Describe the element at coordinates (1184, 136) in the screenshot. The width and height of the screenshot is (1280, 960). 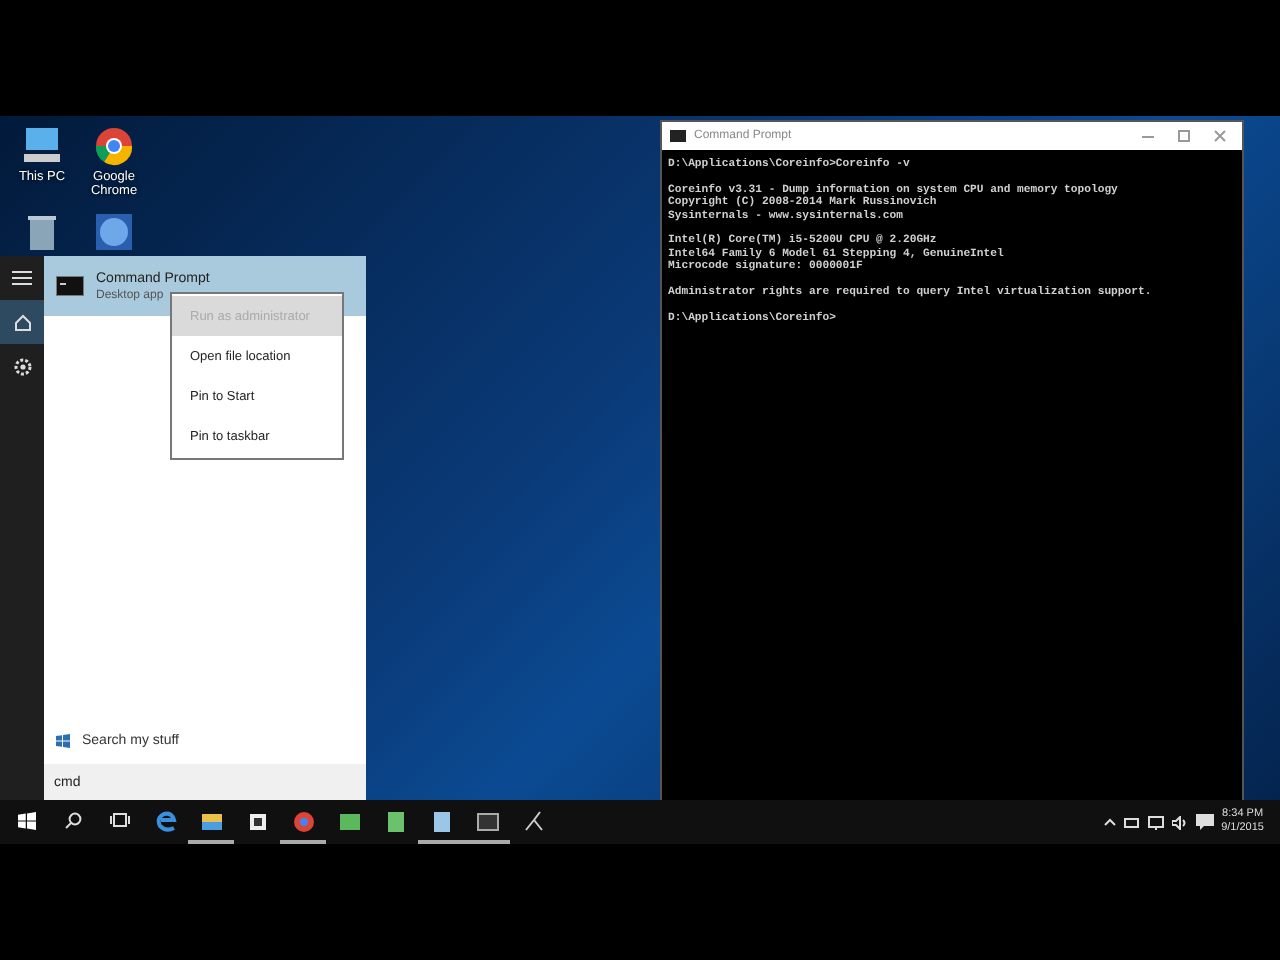
I see `maximize-icon` at that location.